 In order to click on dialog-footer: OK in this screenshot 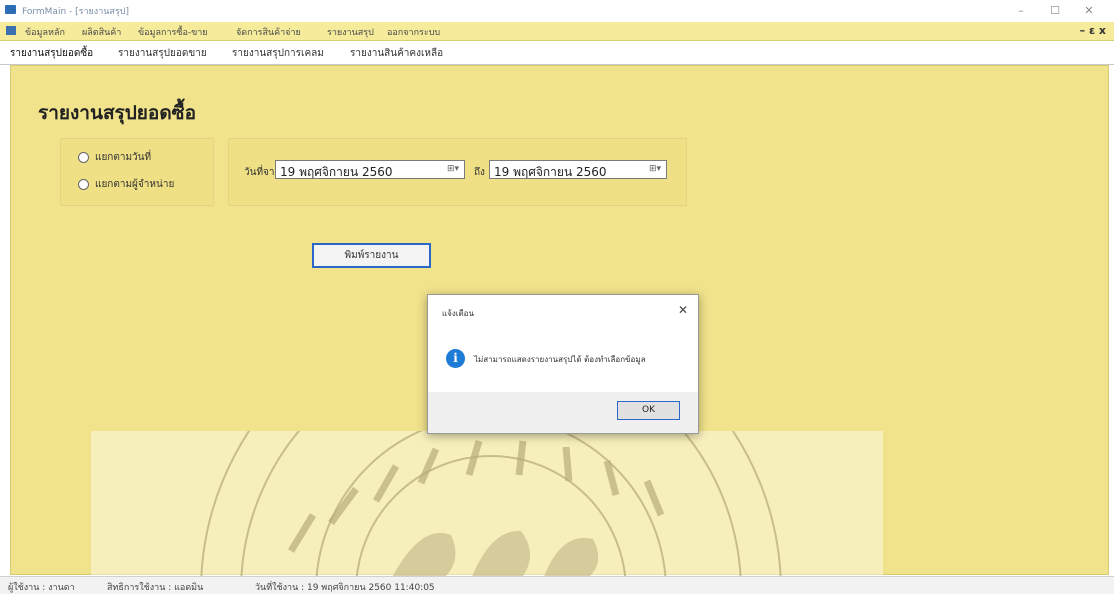, I will do `click(563, 412)`.